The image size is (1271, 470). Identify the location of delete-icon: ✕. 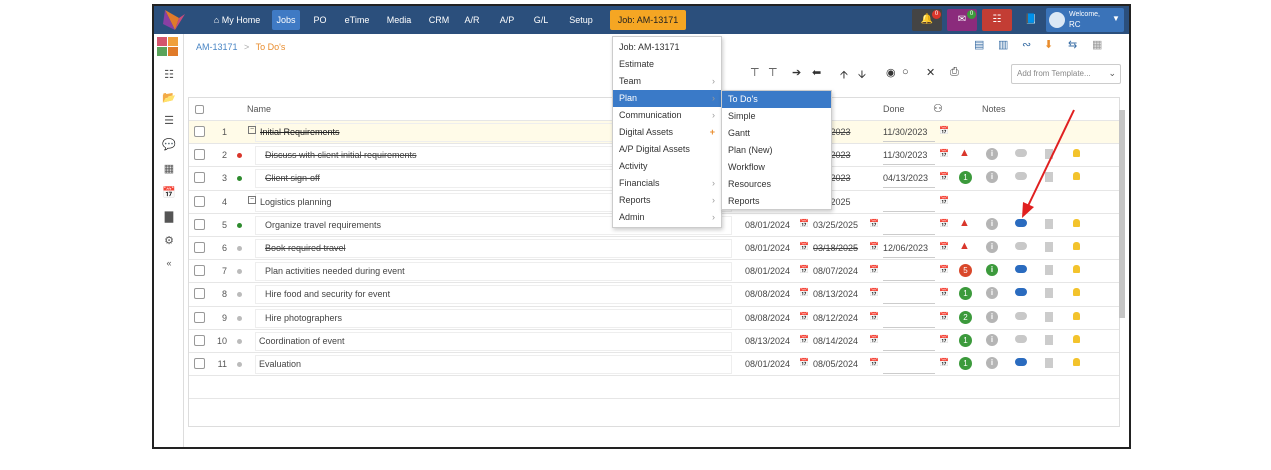
(930, 72).